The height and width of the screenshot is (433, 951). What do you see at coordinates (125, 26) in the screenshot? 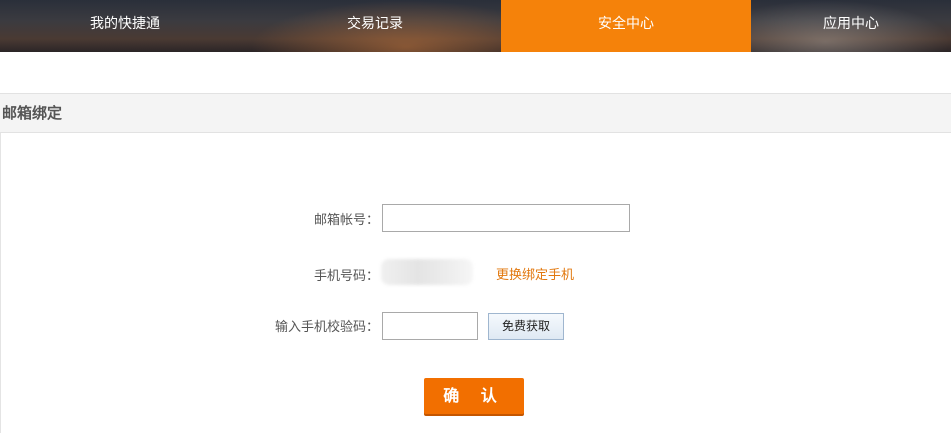
I see `nav-item-my-kuaijietong: 我的快捷通` at bounding box center [125, 26].